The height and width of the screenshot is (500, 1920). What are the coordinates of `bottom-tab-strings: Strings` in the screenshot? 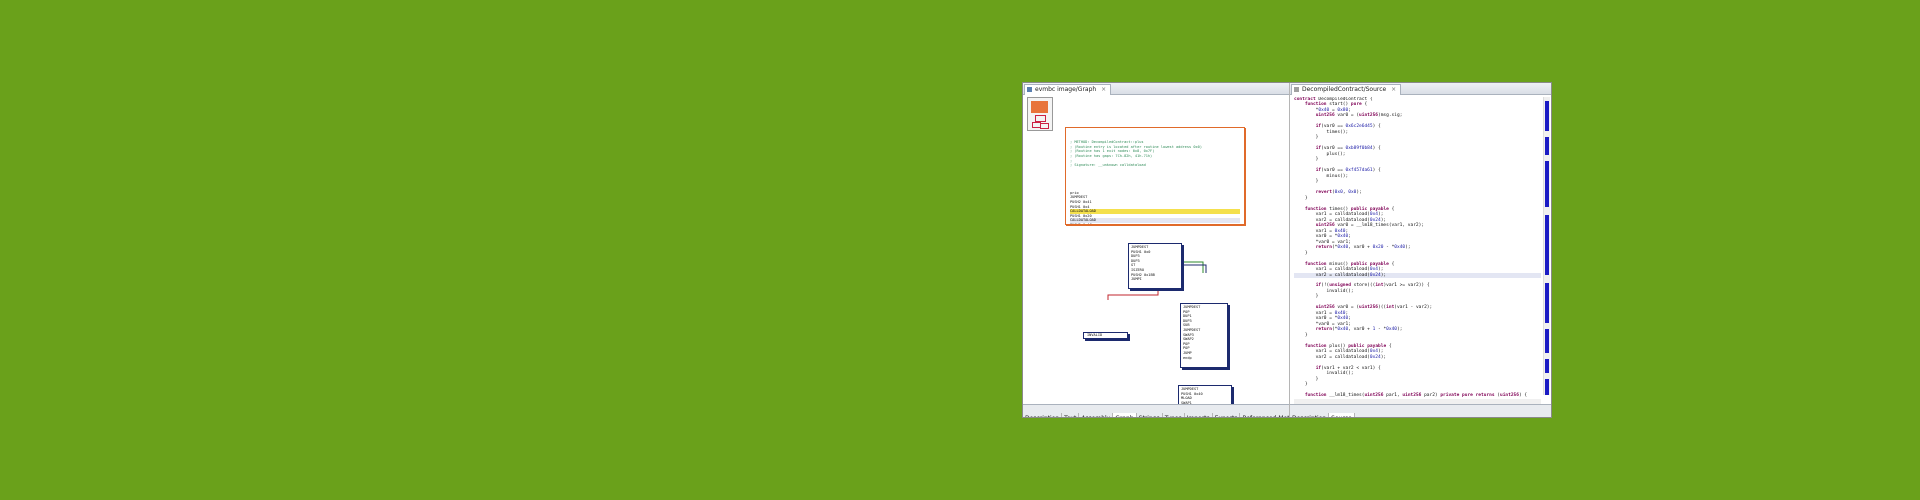 It's located at (1150, 415).